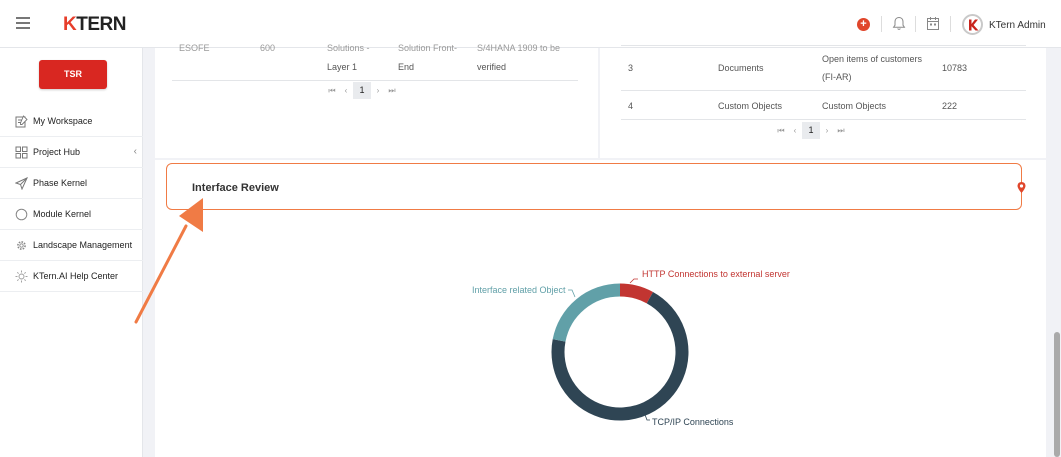 This screenshot has height=457, width=1061. What do you see at coordinates (492, 67) in the screenshot?
I see `table-cell: verified` at bounding box center [492, 67].